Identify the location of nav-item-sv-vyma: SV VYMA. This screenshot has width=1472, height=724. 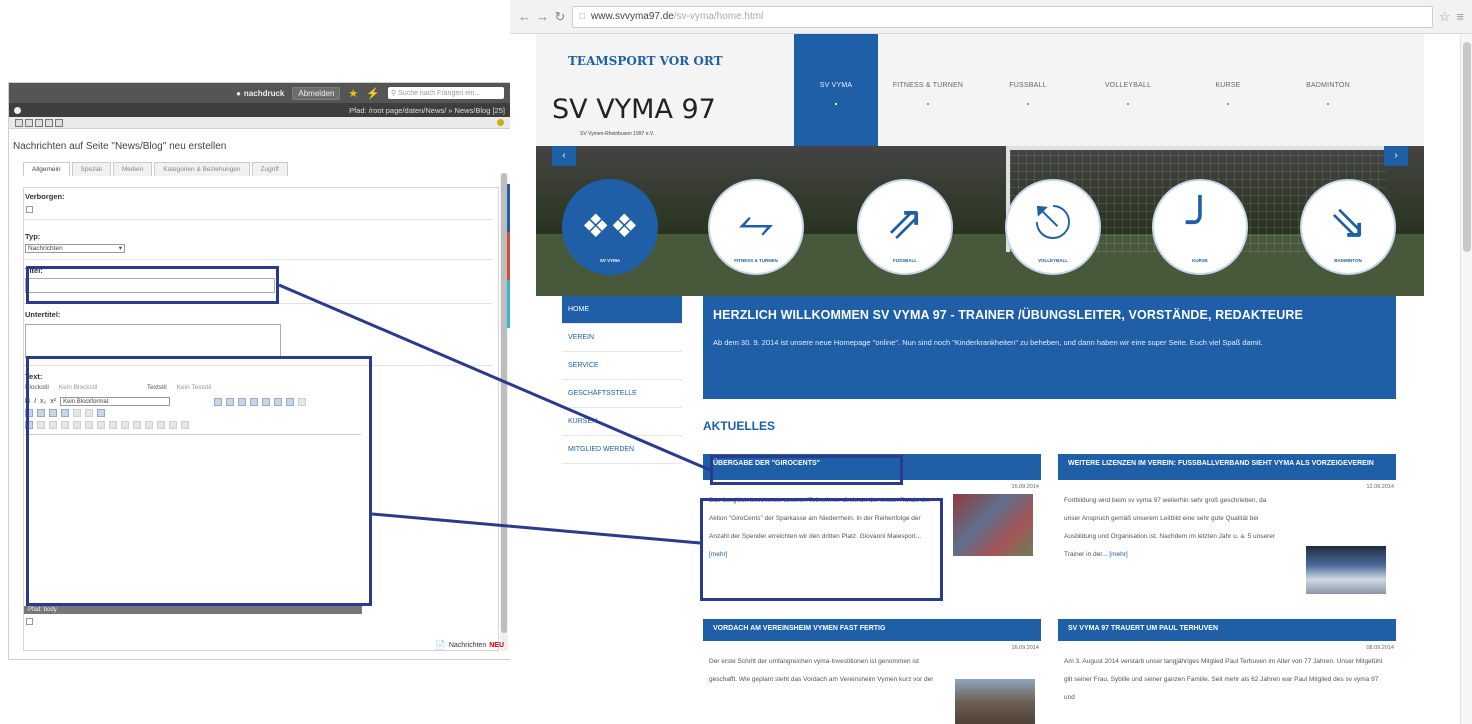
(836, 90).